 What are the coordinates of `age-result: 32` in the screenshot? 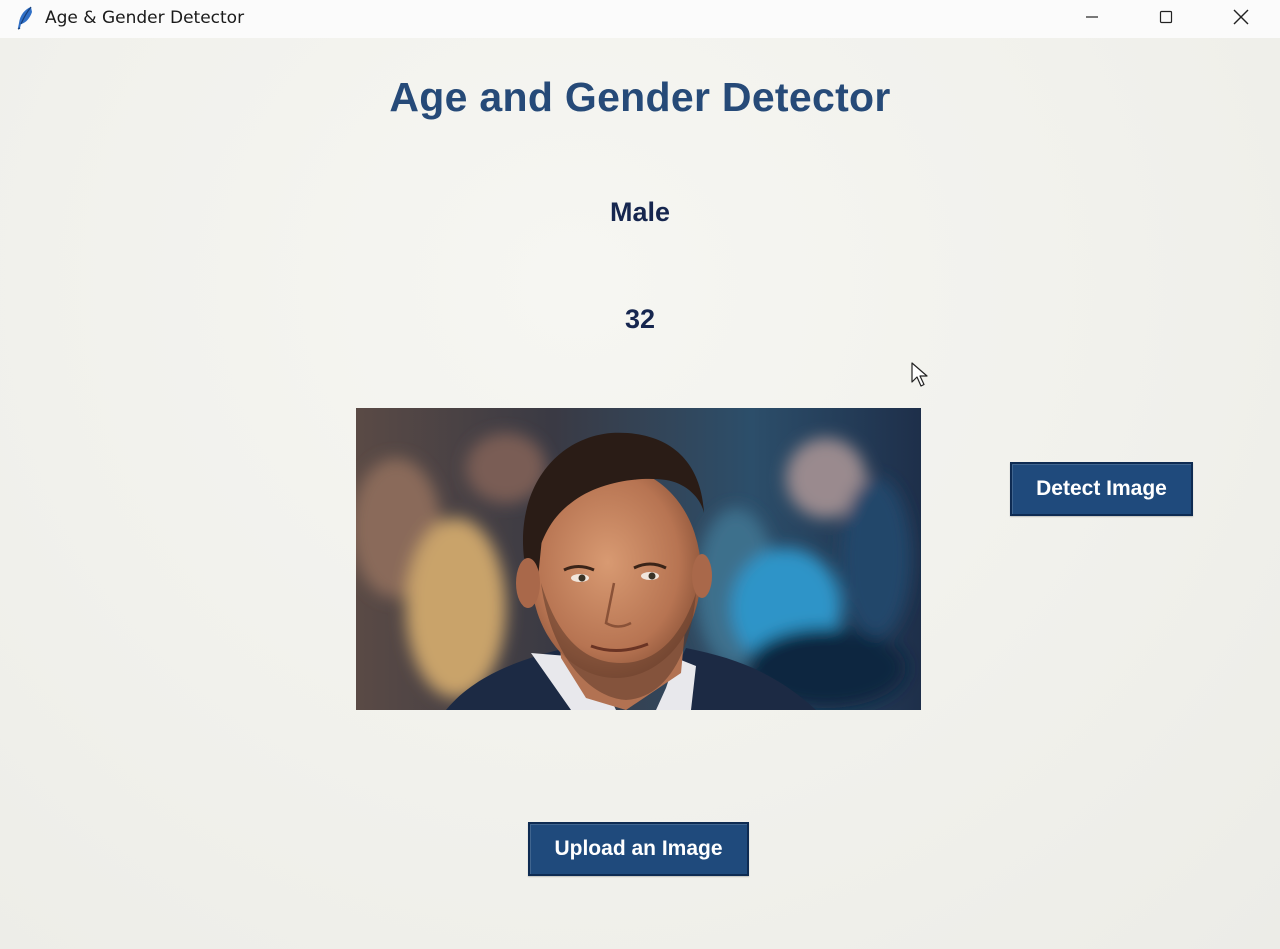 It's located at (640, 319).